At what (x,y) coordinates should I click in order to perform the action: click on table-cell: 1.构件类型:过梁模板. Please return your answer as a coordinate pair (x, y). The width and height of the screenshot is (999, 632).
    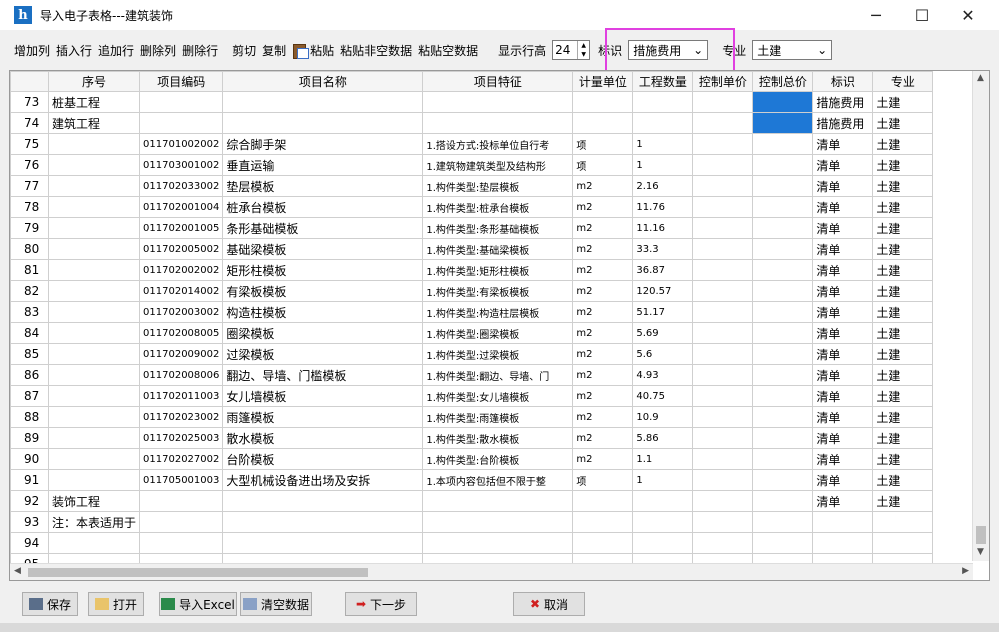
    Looking at the image, I should click on (498, 354).